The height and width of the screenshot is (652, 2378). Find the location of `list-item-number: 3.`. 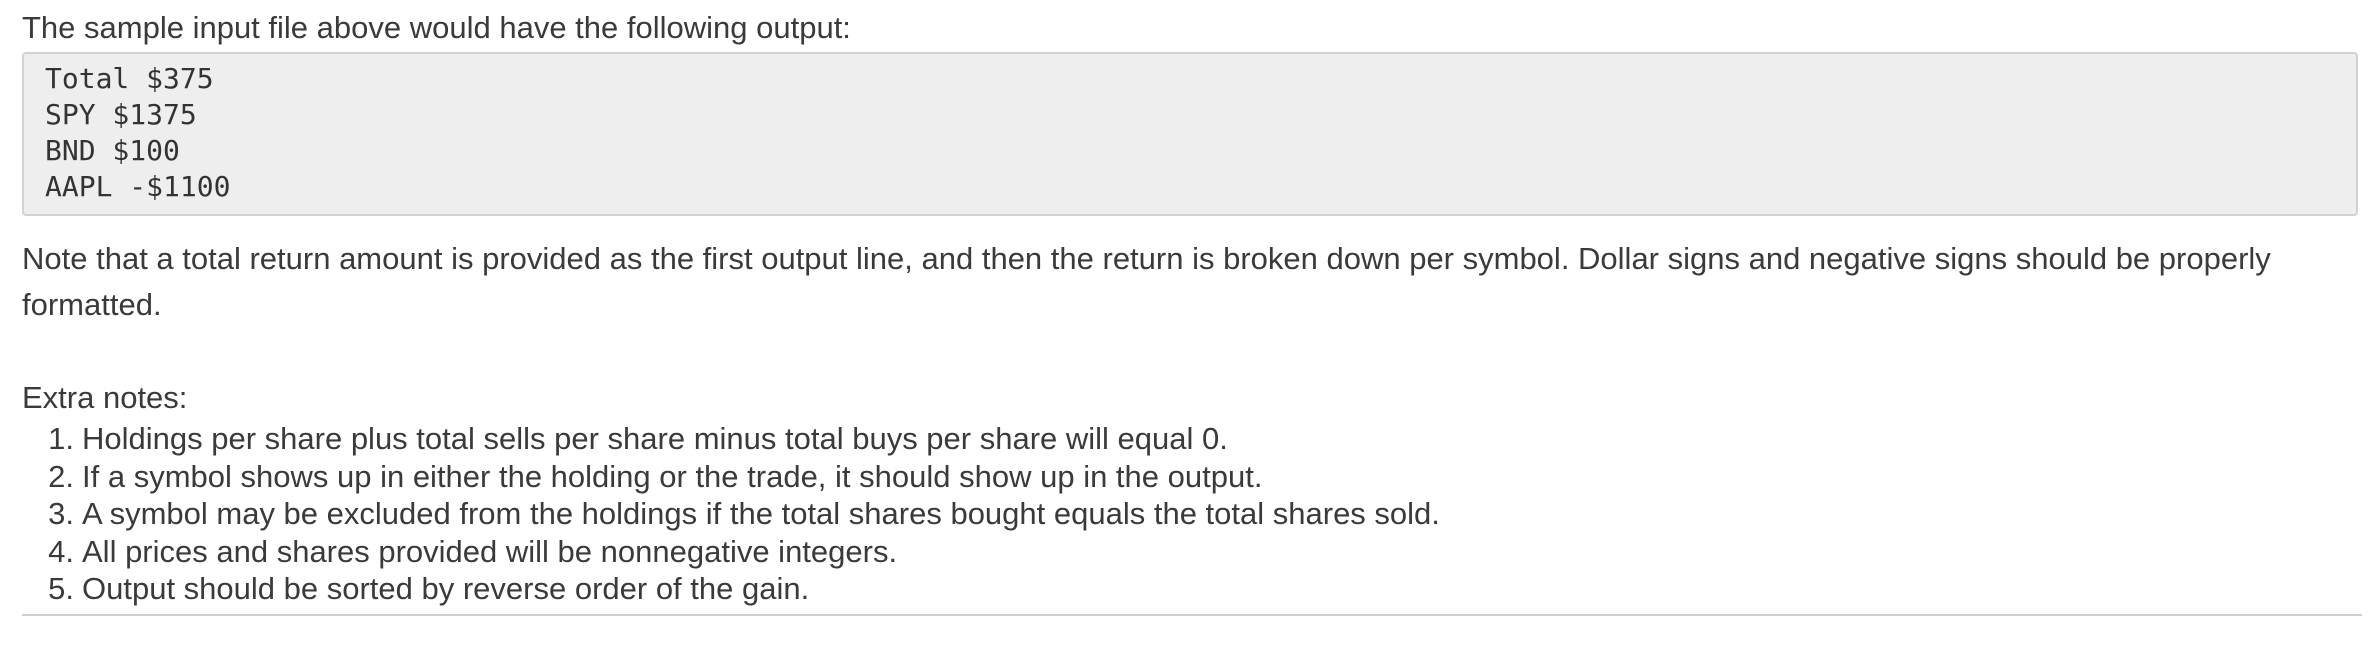

list-item-number: 3. is located at coordinates (61, 513).